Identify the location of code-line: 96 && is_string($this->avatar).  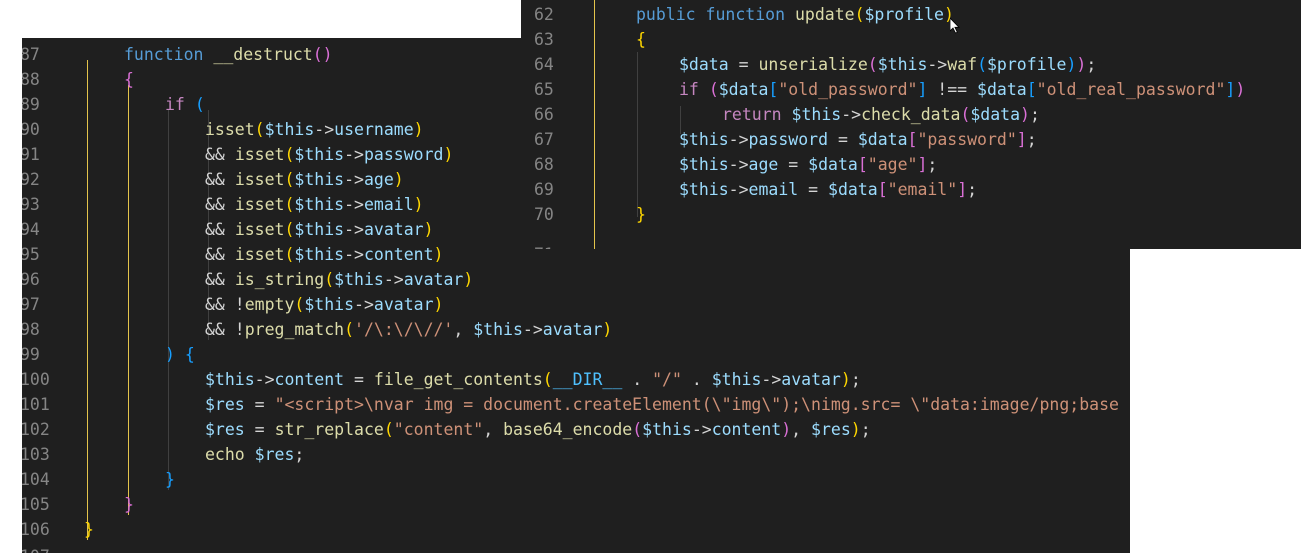
(576, 279).